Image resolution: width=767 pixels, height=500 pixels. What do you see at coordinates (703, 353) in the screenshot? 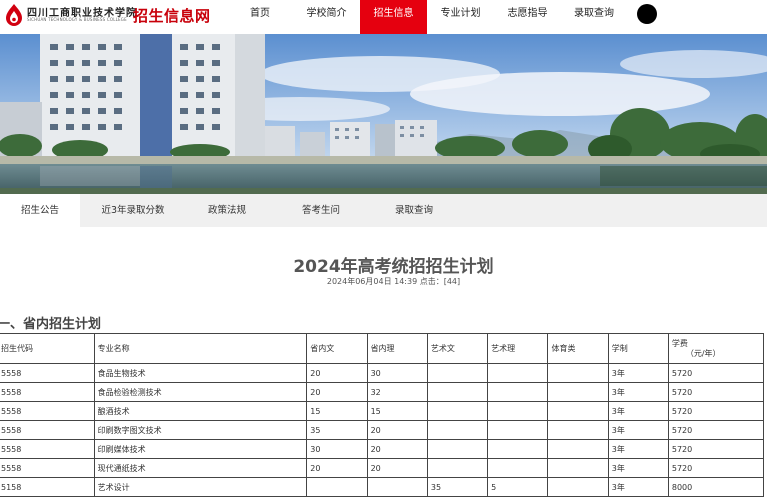
I see `header-tuition-unit: （元/年）` at bounding box center [703, 353].